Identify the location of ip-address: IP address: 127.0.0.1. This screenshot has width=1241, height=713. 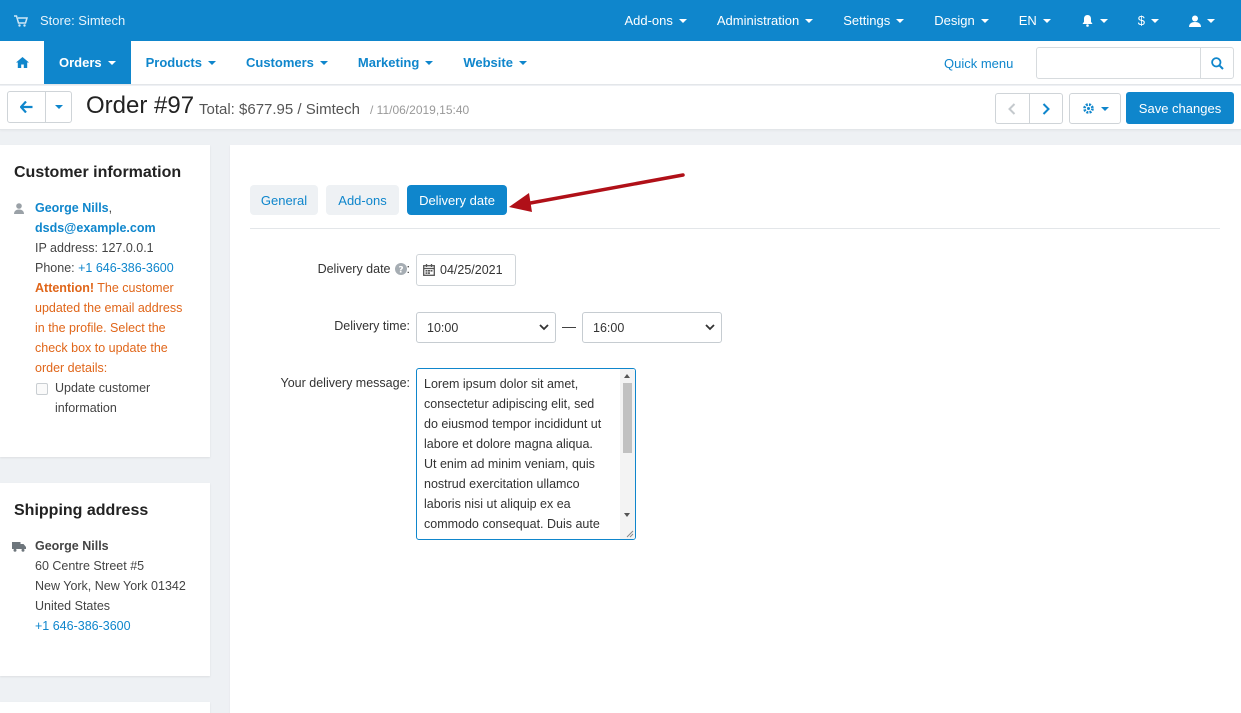
(94, 248).